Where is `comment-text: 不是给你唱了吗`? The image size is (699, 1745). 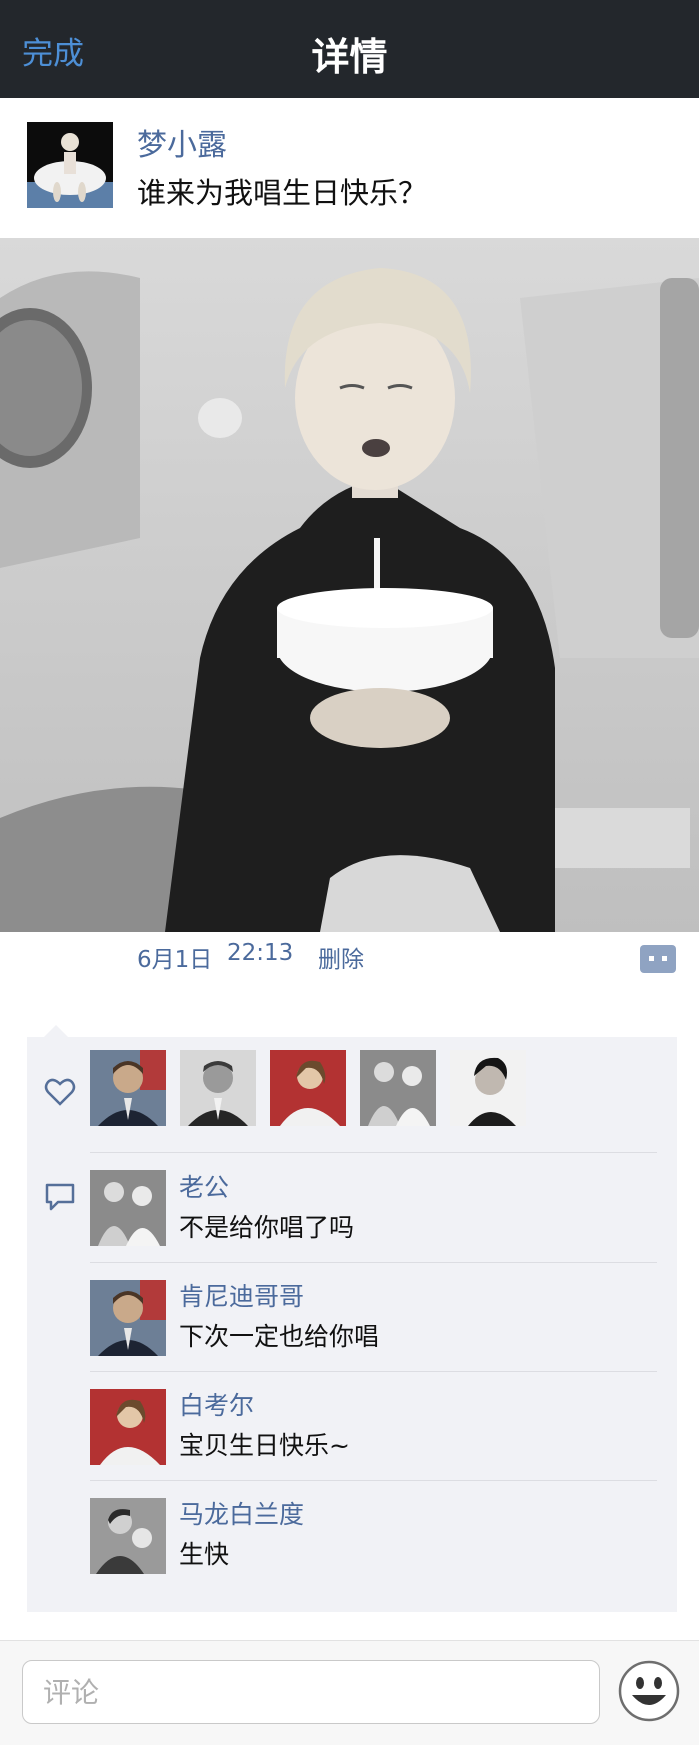
comment-text: 不是给你唱了吗 is located at coordinates (267, 1227).